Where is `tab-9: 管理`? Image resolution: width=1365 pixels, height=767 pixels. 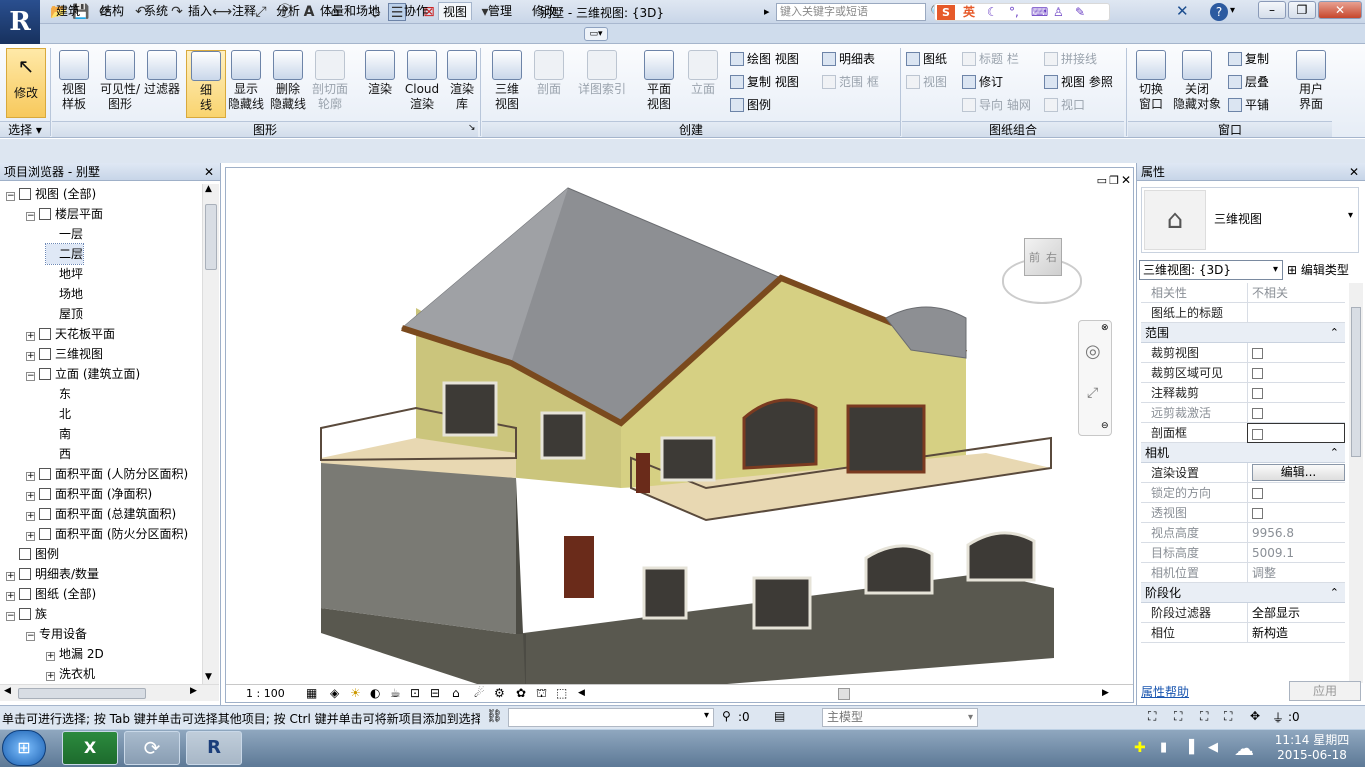
tab-9: 管理 is located at coordinates (500, 11).